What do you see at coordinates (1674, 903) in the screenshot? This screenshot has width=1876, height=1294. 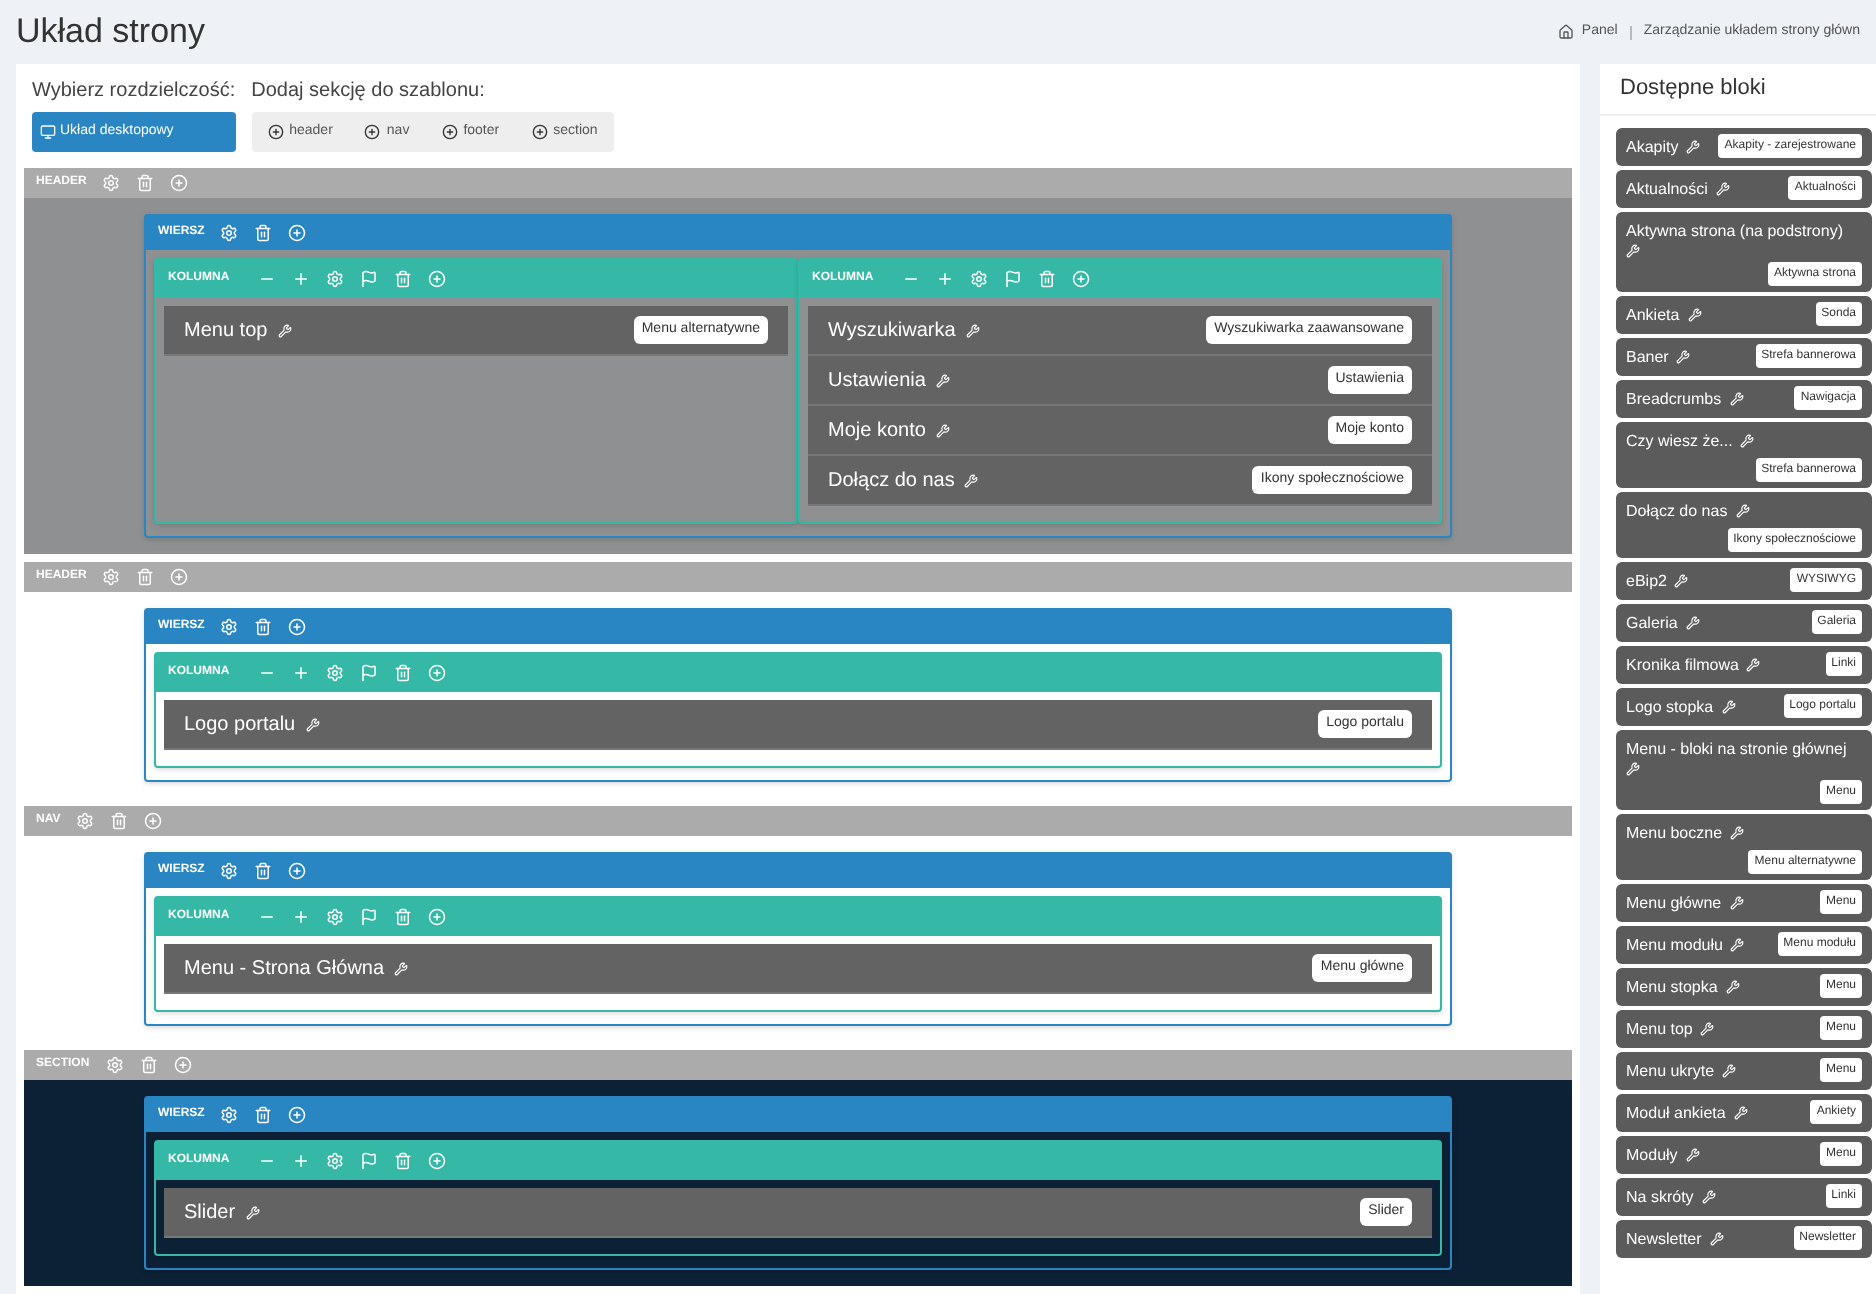 I see `block-name: Menu główne` at bounding box center [1674, 903].